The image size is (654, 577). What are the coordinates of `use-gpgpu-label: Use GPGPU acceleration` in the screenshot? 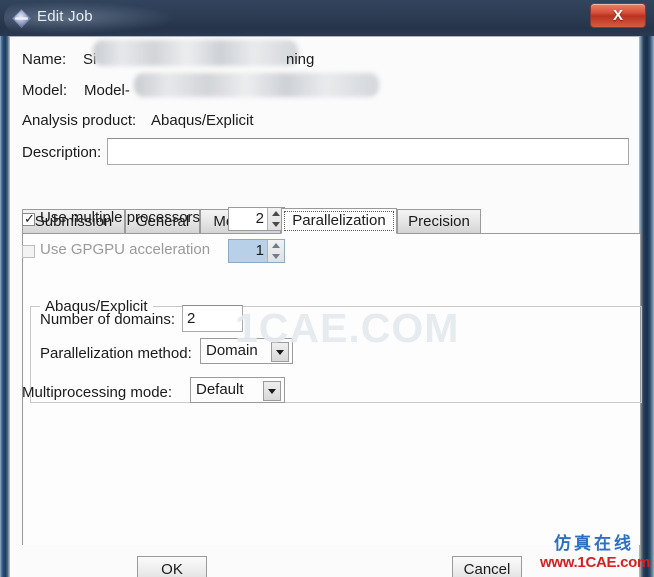 It's located at (125, 249).